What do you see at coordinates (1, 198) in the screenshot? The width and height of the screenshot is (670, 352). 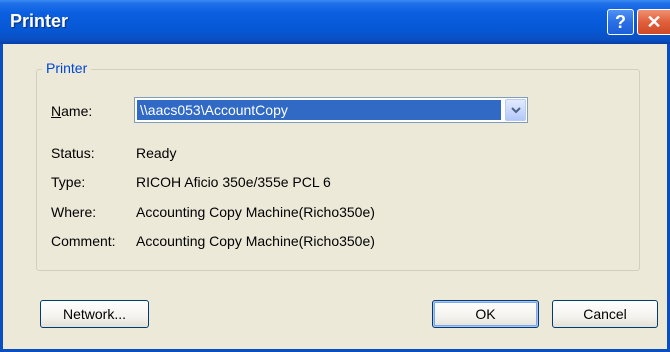 I see `window-frame-left` at bounding box center [1, 198].